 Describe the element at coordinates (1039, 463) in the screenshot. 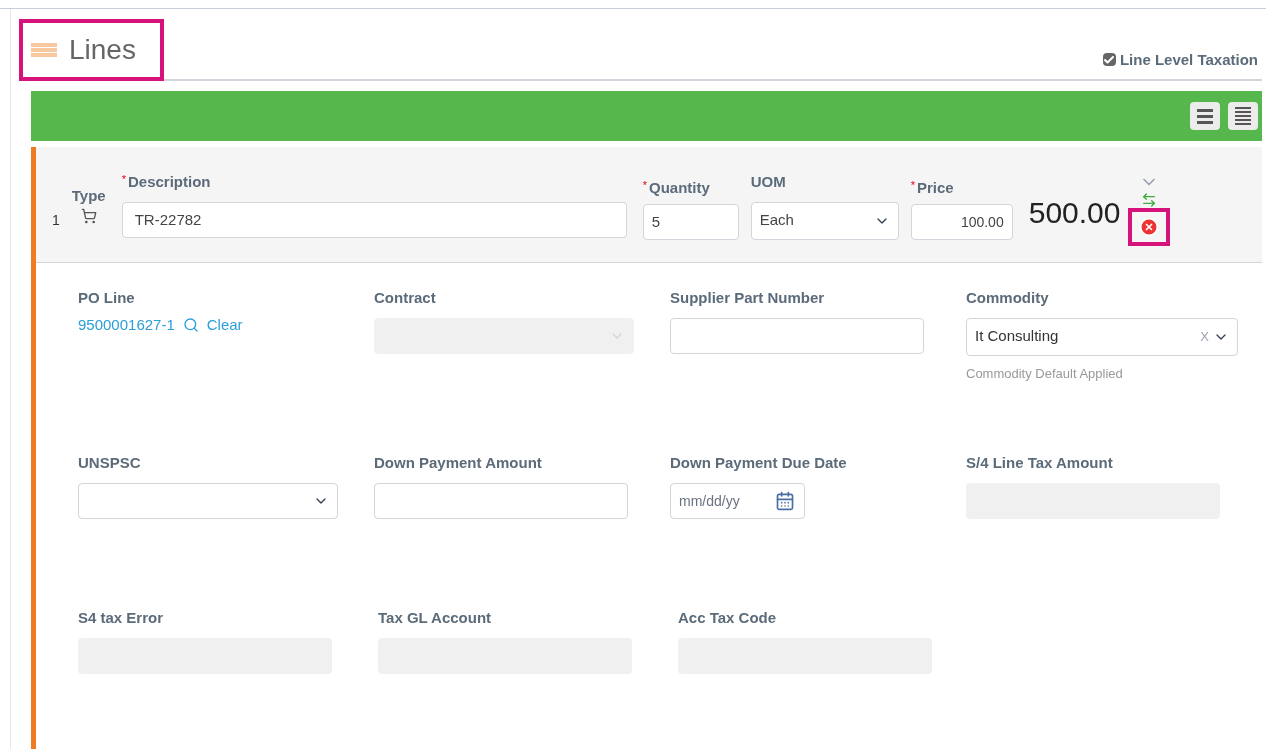

I see `field-label: S/4 Line Tax Amount` at that location.